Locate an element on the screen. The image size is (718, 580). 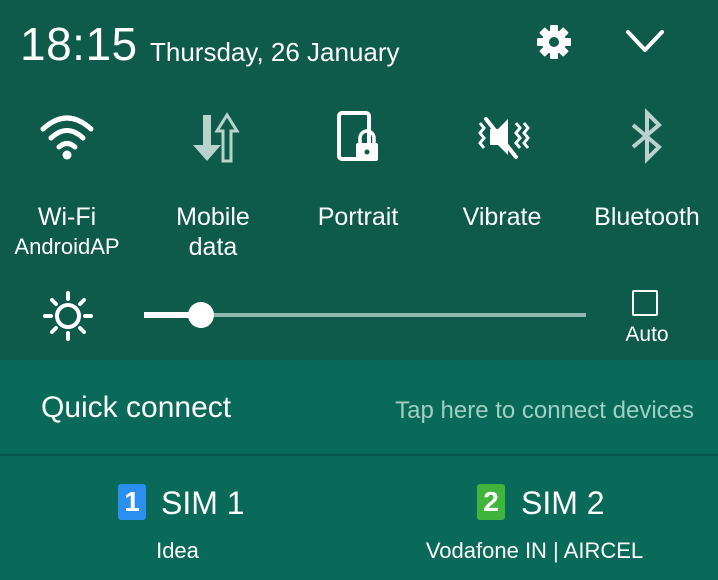
sim-2-name: SIM 2 is located at coordinates (563, 503).